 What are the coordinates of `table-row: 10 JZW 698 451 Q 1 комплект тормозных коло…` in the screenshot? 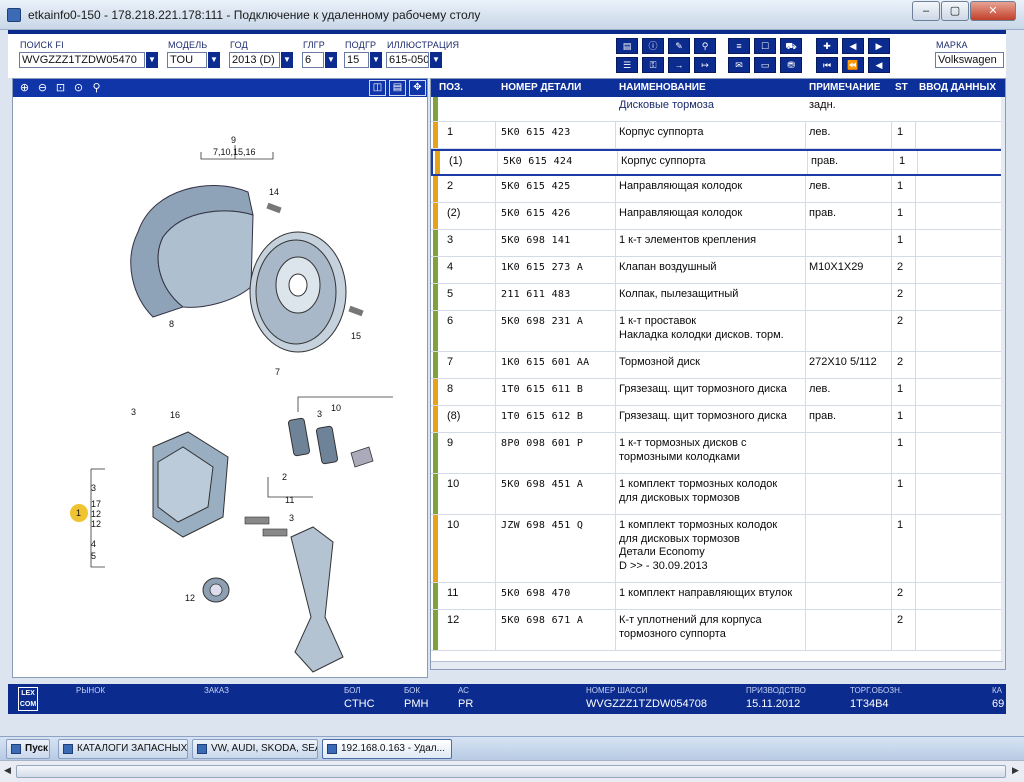 It's located at (718, 549).